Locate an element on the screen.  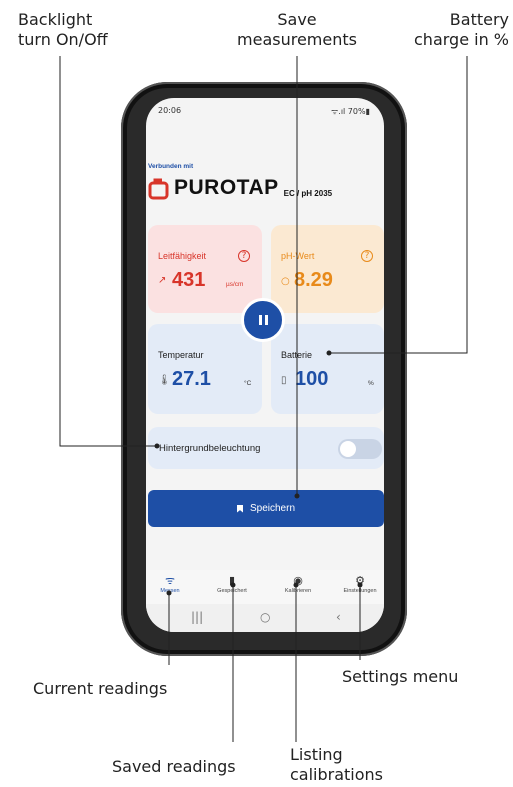
leader-battery is located at coordinates (398, 205).